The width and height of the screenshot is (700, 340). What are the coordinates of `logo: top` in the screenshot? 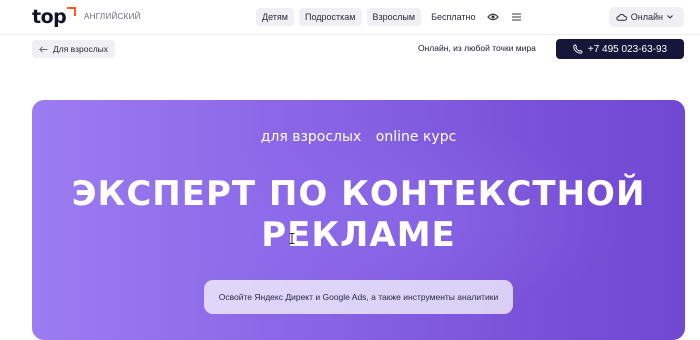 It's located at (54, 17).